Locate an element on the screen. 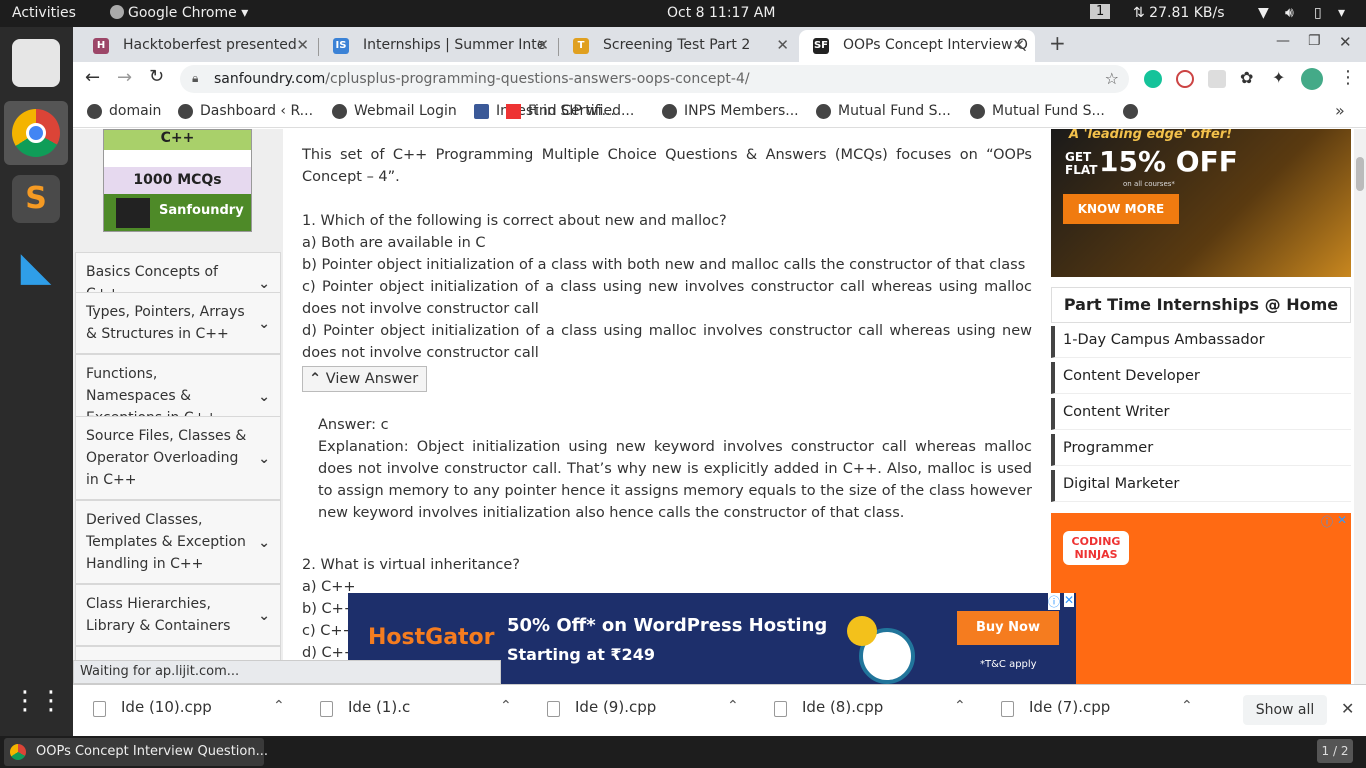 The image size is (1366, 768). lock-icon: 🔒︎ is located at coordinates (195, 78).